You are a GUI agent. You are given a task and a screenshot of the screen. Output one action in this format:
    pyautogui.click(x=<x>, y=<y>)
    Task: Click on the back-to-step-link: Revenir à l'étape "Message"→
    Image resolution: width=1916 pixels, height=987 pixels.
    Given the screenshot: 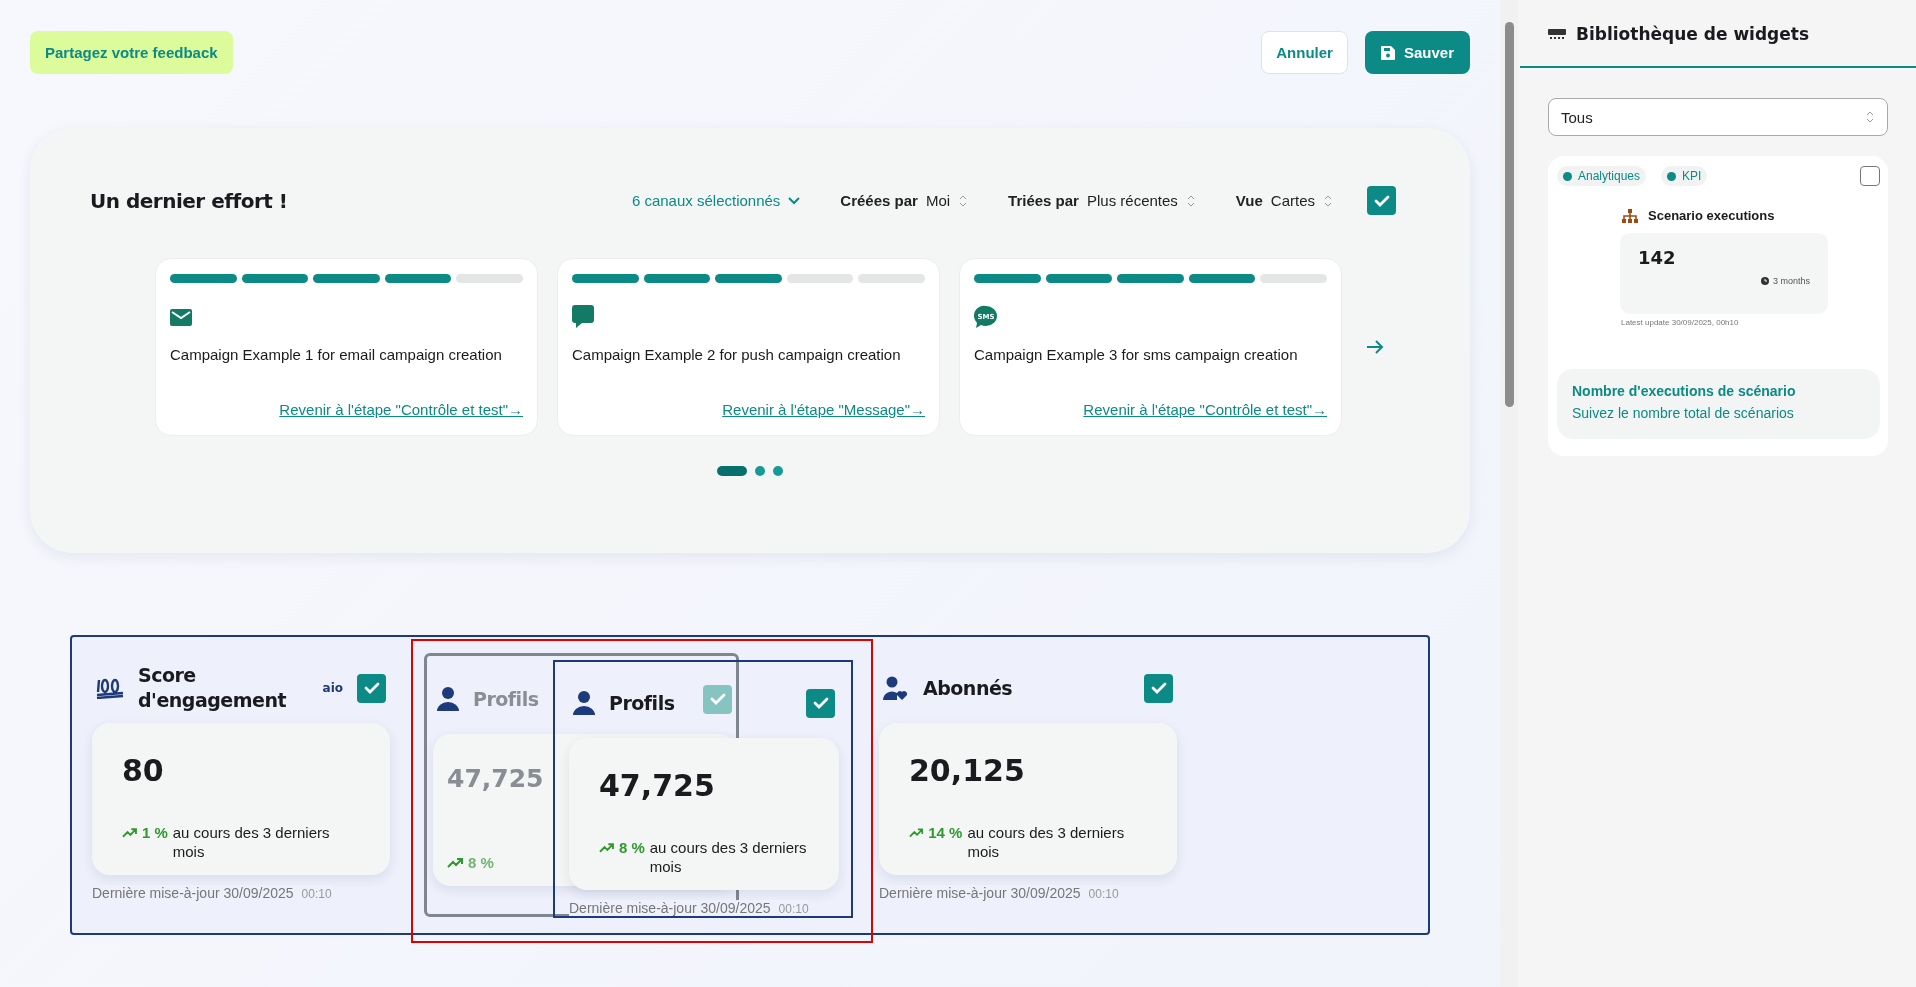 What is the action you would take?
    pyautogui.click(x=823, y=409)
    